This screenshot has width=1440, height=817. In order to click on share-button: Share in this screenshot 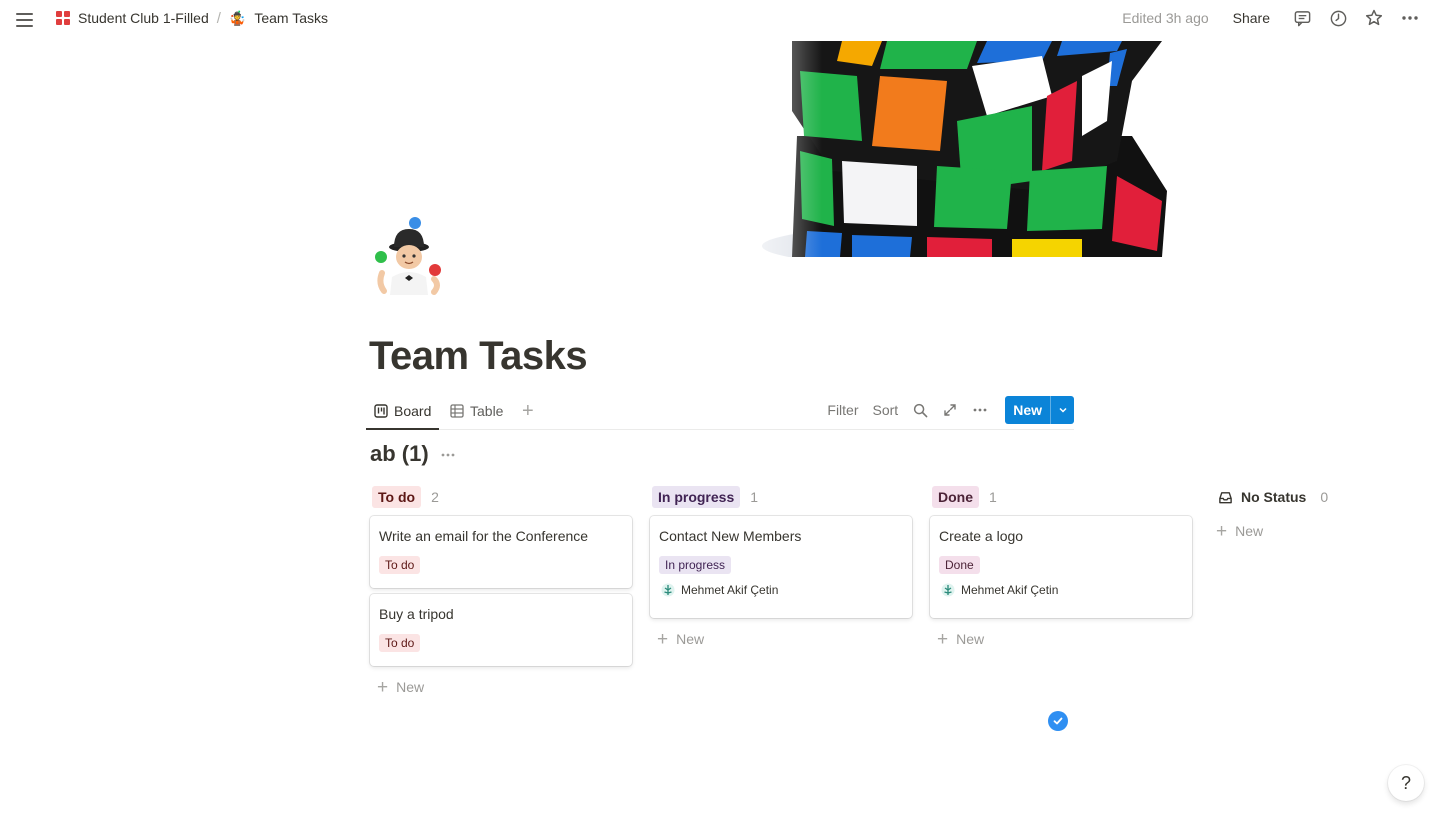, I will do `click(1251, 18)`.